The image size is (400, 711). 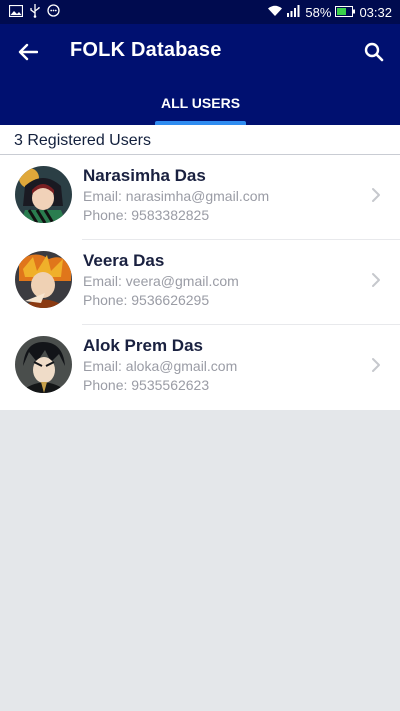 What do you see at coordinates (161, 281) in the screenshot?
I see `user-email: Email: veera@gmail.com` at bounding box center [161, 281].